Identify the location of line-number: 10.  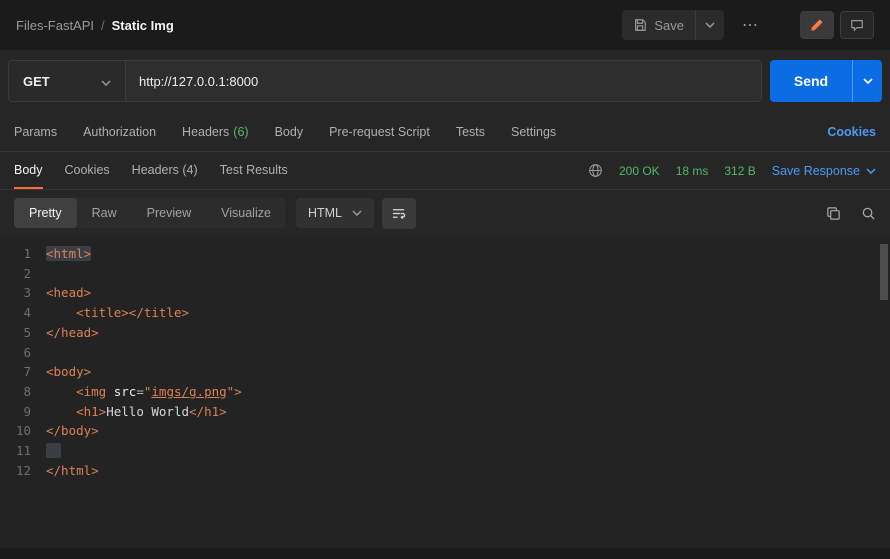
(23, 431).